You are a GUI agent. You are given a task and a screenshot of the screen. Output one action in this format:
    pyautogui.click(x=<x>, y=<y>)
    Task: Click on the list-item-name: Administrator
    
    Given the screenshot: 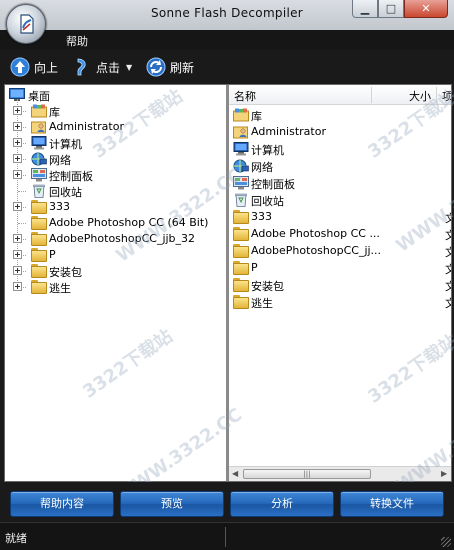 What is the action you would take?
    pyautogui.click(x=288, y=131)
    